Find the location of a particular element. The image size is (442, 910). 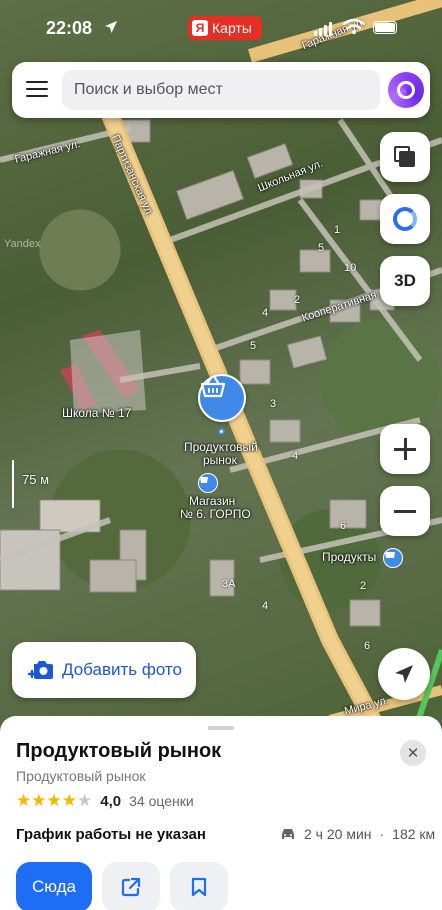

share-button is located at coordinates (131, 886).